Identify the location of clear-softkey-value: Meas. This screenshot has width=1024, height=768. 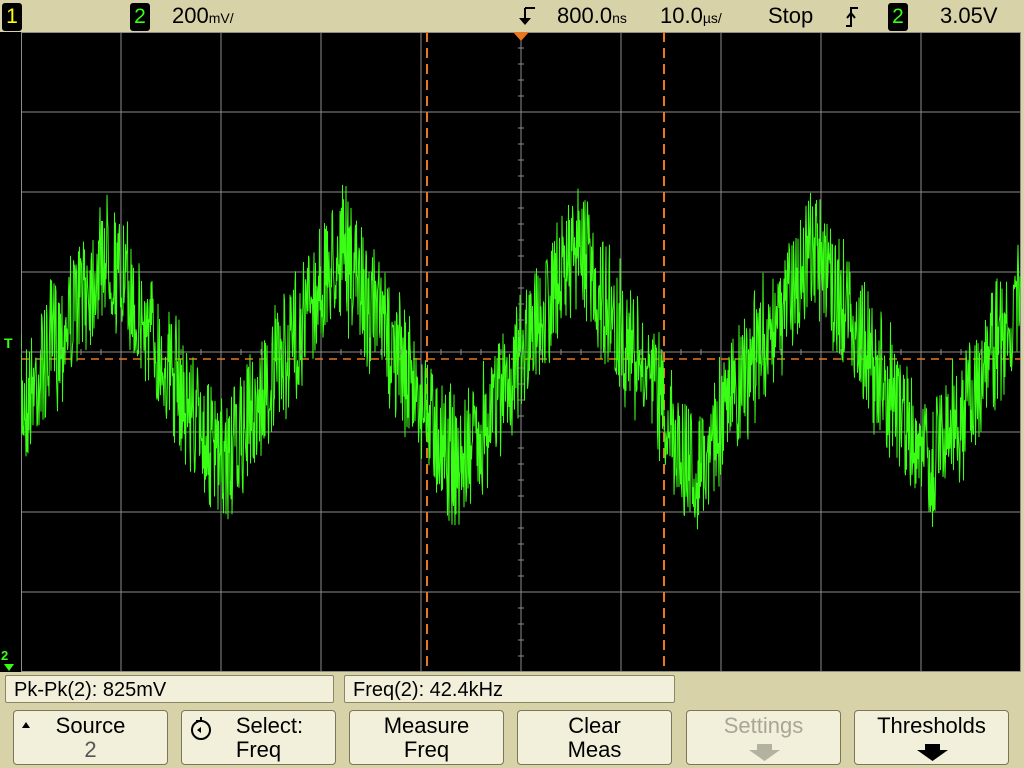
(594, 749).